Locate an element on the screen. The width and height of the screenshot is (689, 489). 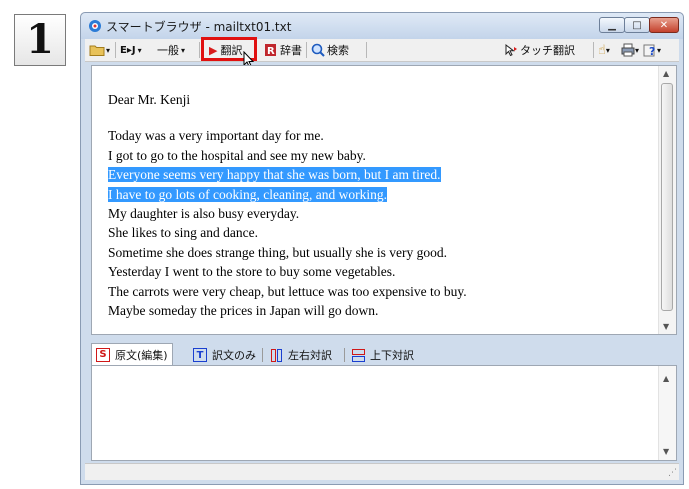
translation-icon: T is located at coordinates (200, 355).